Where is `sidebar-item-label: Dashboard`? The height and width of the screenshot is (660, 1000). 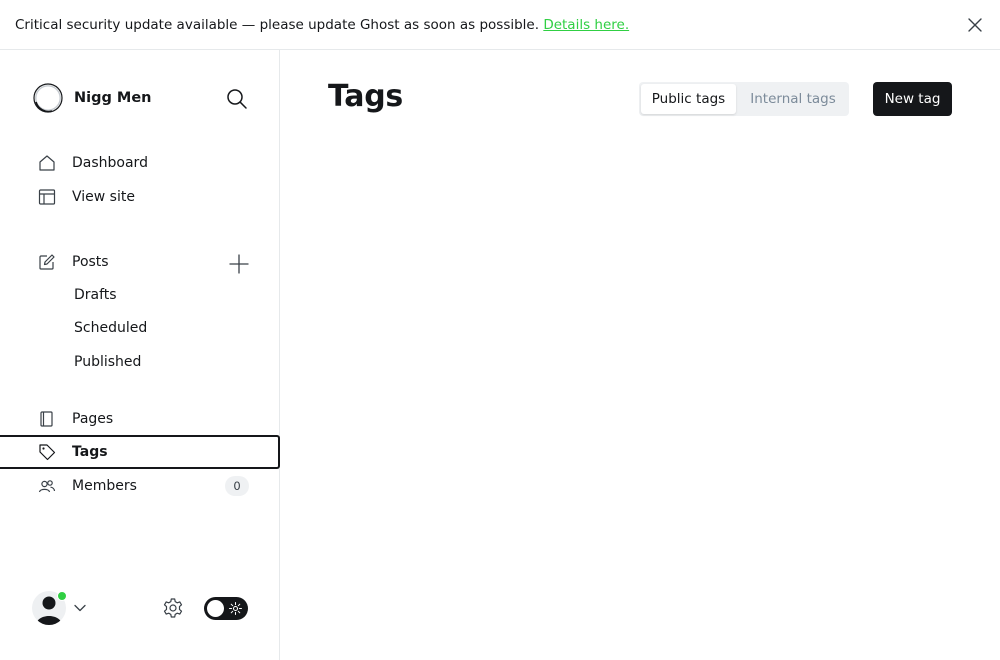 sidebar-item-label: Dashboard is located at coordinates (110, 163).